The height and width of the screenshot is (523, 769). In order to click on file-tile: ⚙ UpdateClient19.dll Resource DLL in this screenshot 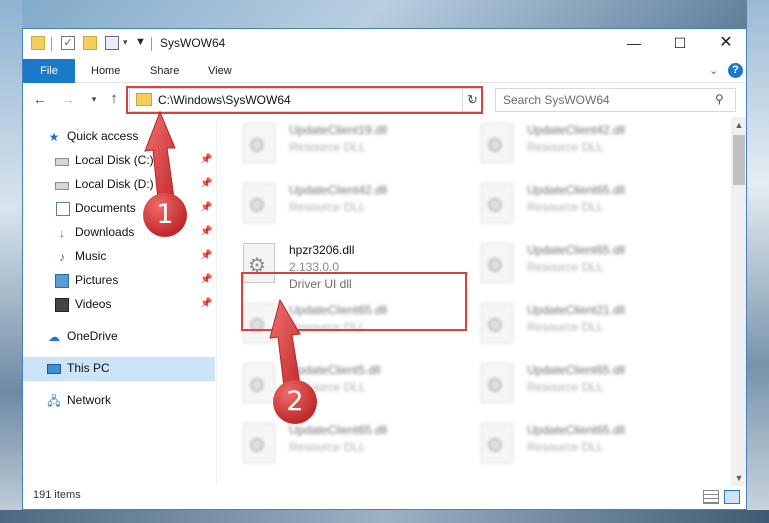, I will do `click(338, 147)`.